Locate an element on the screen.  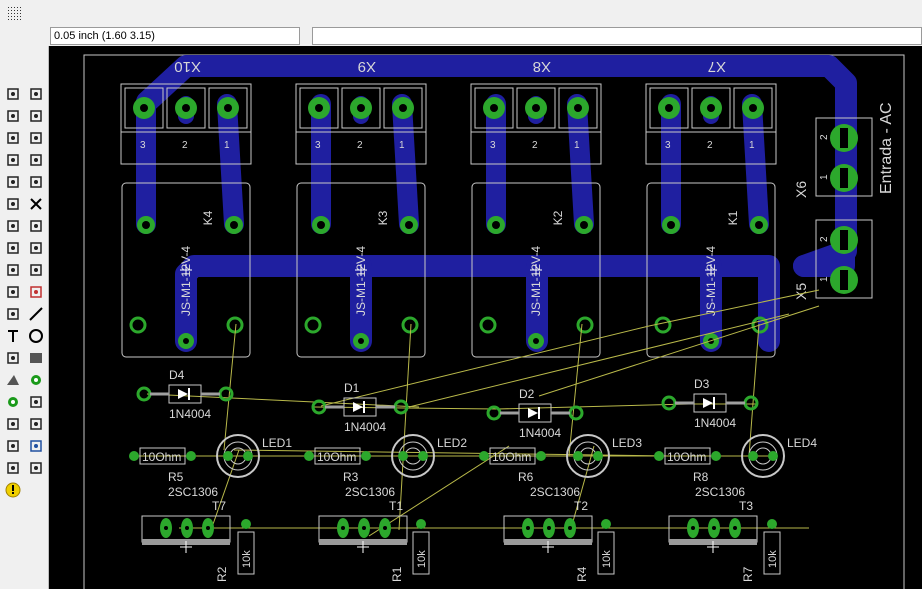
diode-name: D3 is located at coordinates (702, 384).